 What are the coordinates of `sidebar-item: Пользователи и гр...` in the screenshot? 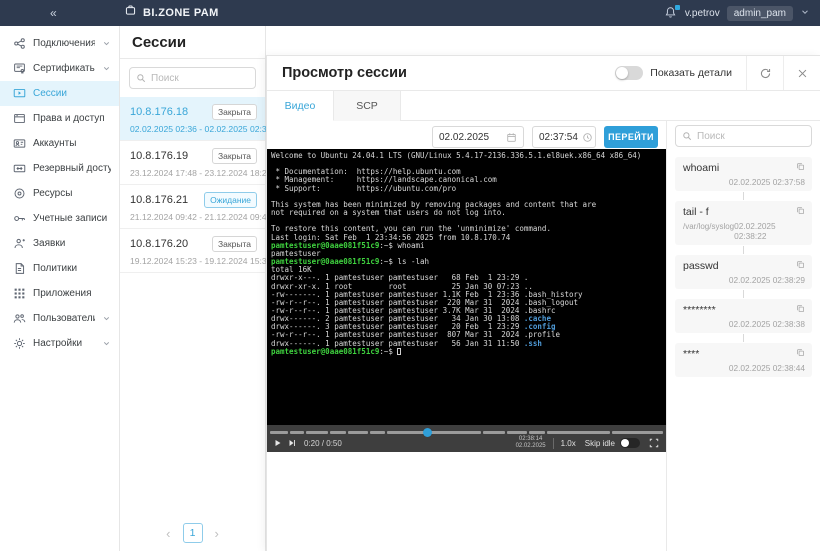 It's located at (59, 318).